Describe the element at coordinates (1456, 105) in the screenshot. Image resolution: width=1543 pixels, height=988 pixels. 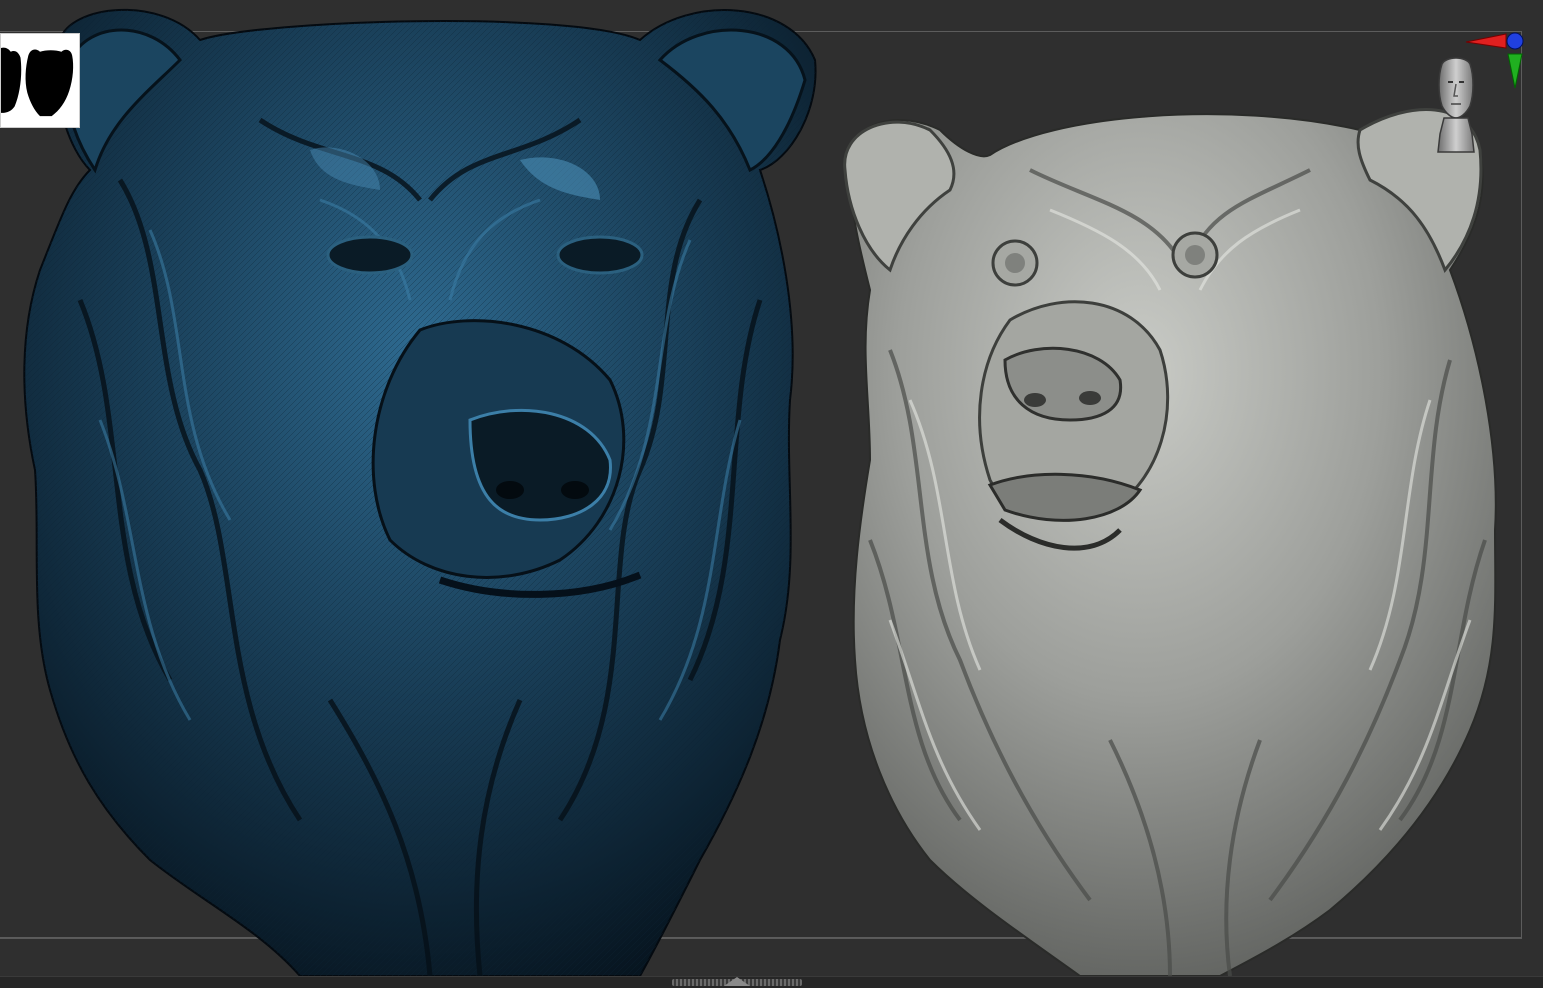
I see `head-navigation-icon` at that location.